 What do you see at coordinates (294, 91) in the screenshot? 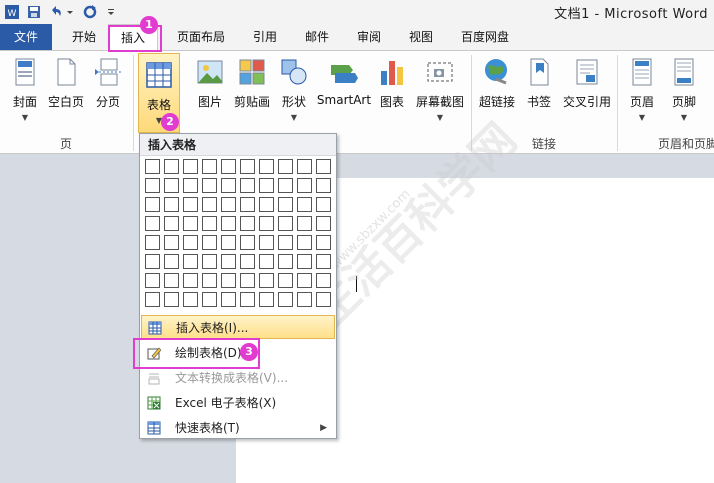
I see `shapes-button: 形状 ▼` at bounding box center [294, 91].